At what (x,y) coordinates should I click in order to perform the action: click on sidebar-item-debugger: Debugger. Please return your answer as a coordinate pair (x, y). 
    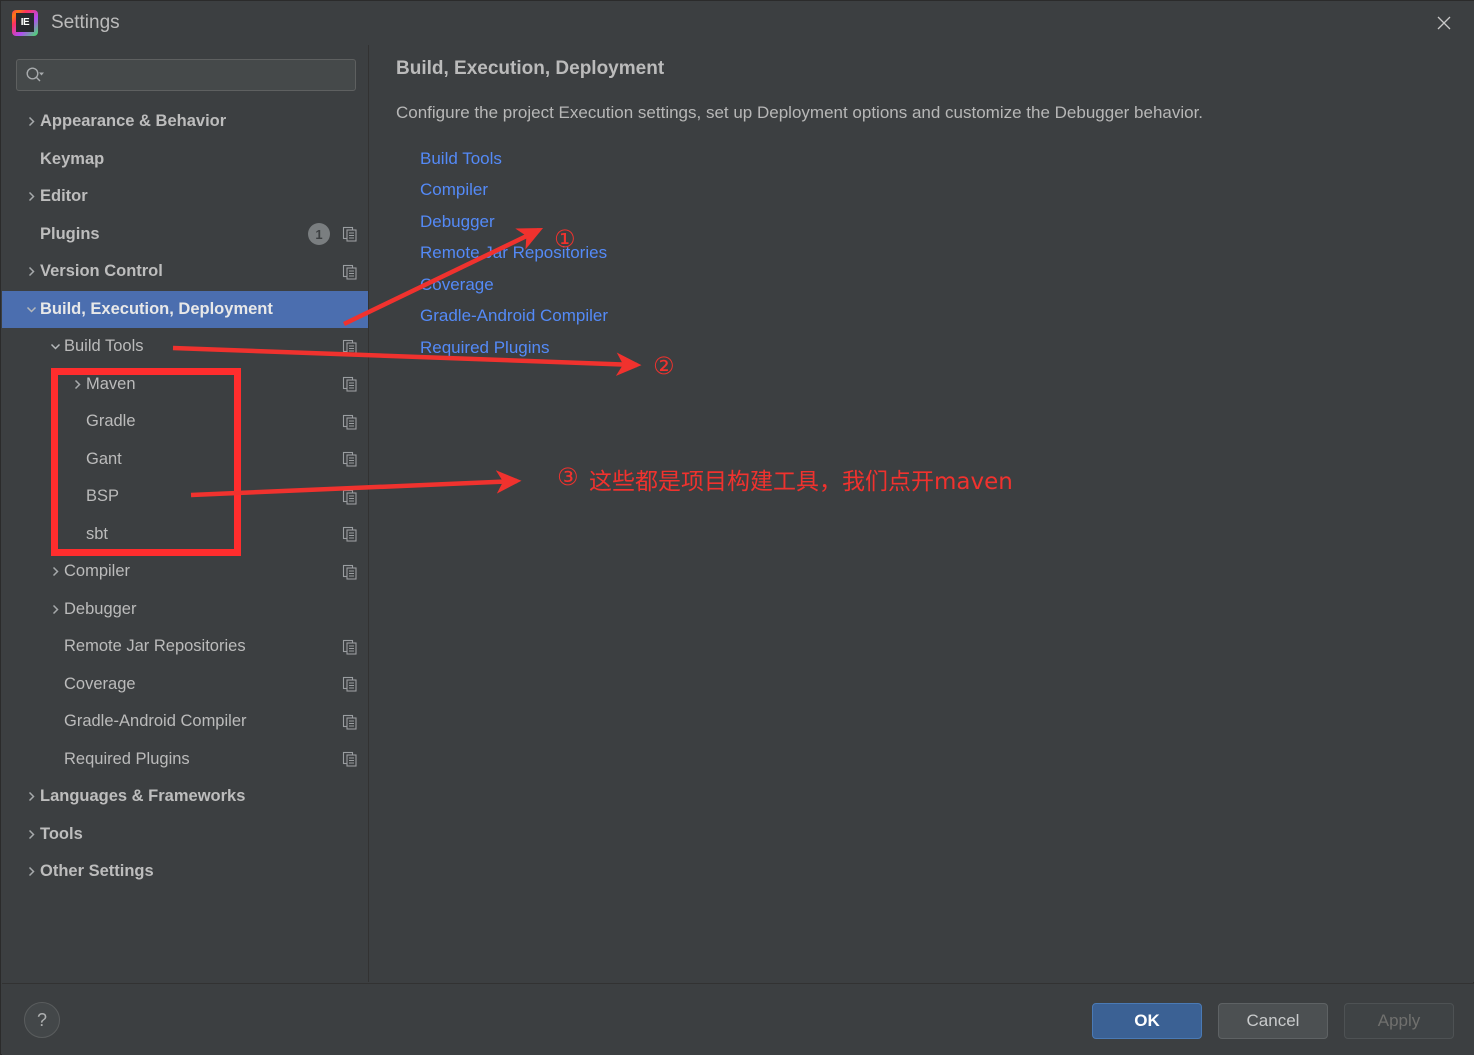
    Looking at the image, I should click on (185, 610).